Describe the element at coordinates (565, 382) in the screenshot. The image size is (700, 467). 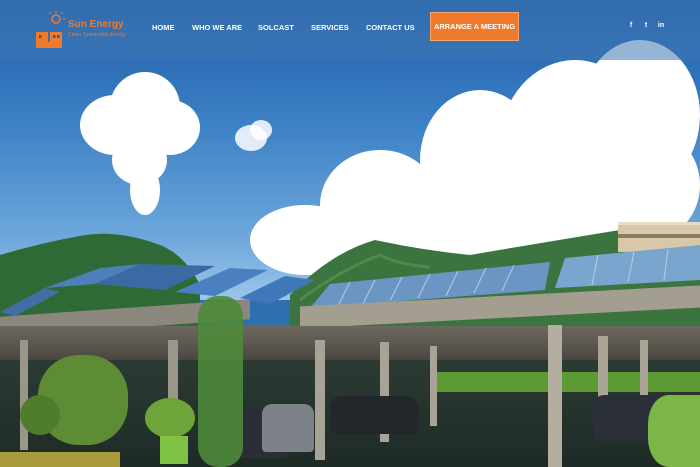
I see `lawn` at that location.